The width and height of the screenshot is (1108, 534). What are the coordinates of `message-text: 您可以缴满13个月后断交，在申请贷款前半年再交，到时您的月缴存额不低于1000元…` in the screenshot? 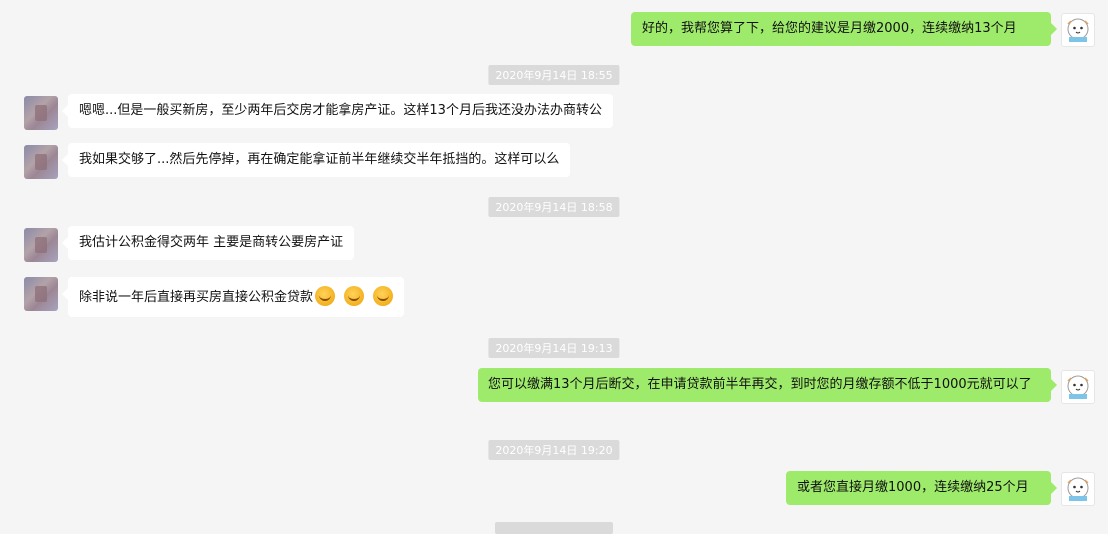 It's located at (760, 384).